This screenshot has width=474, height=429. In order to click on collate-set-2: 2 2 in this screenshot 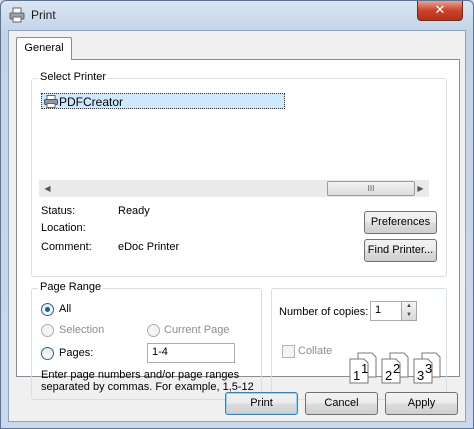, I will do `click(395, 368)`.